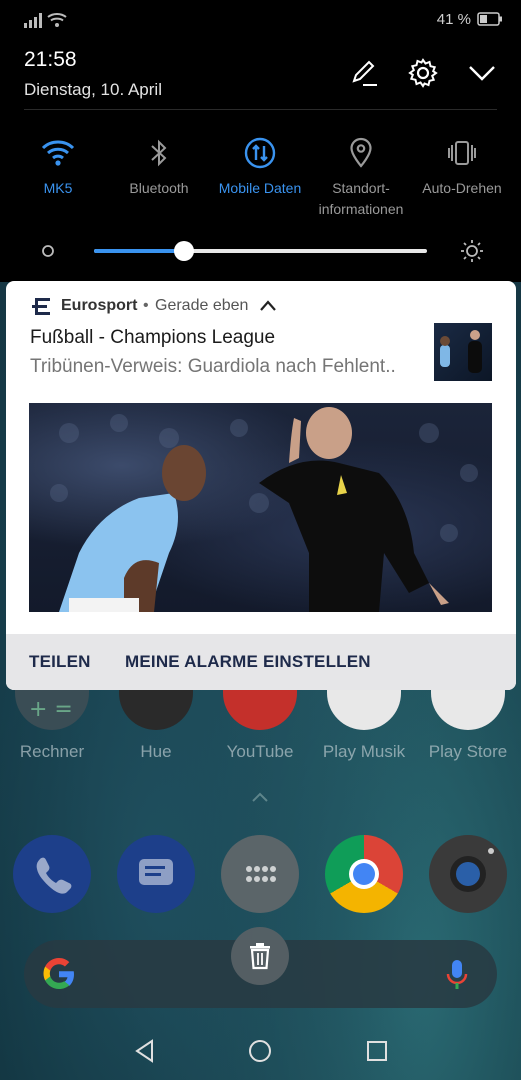 This screenshot has width=521, height=1080. I want to click on date: Dienstag, 10. April, so click(93, 90).